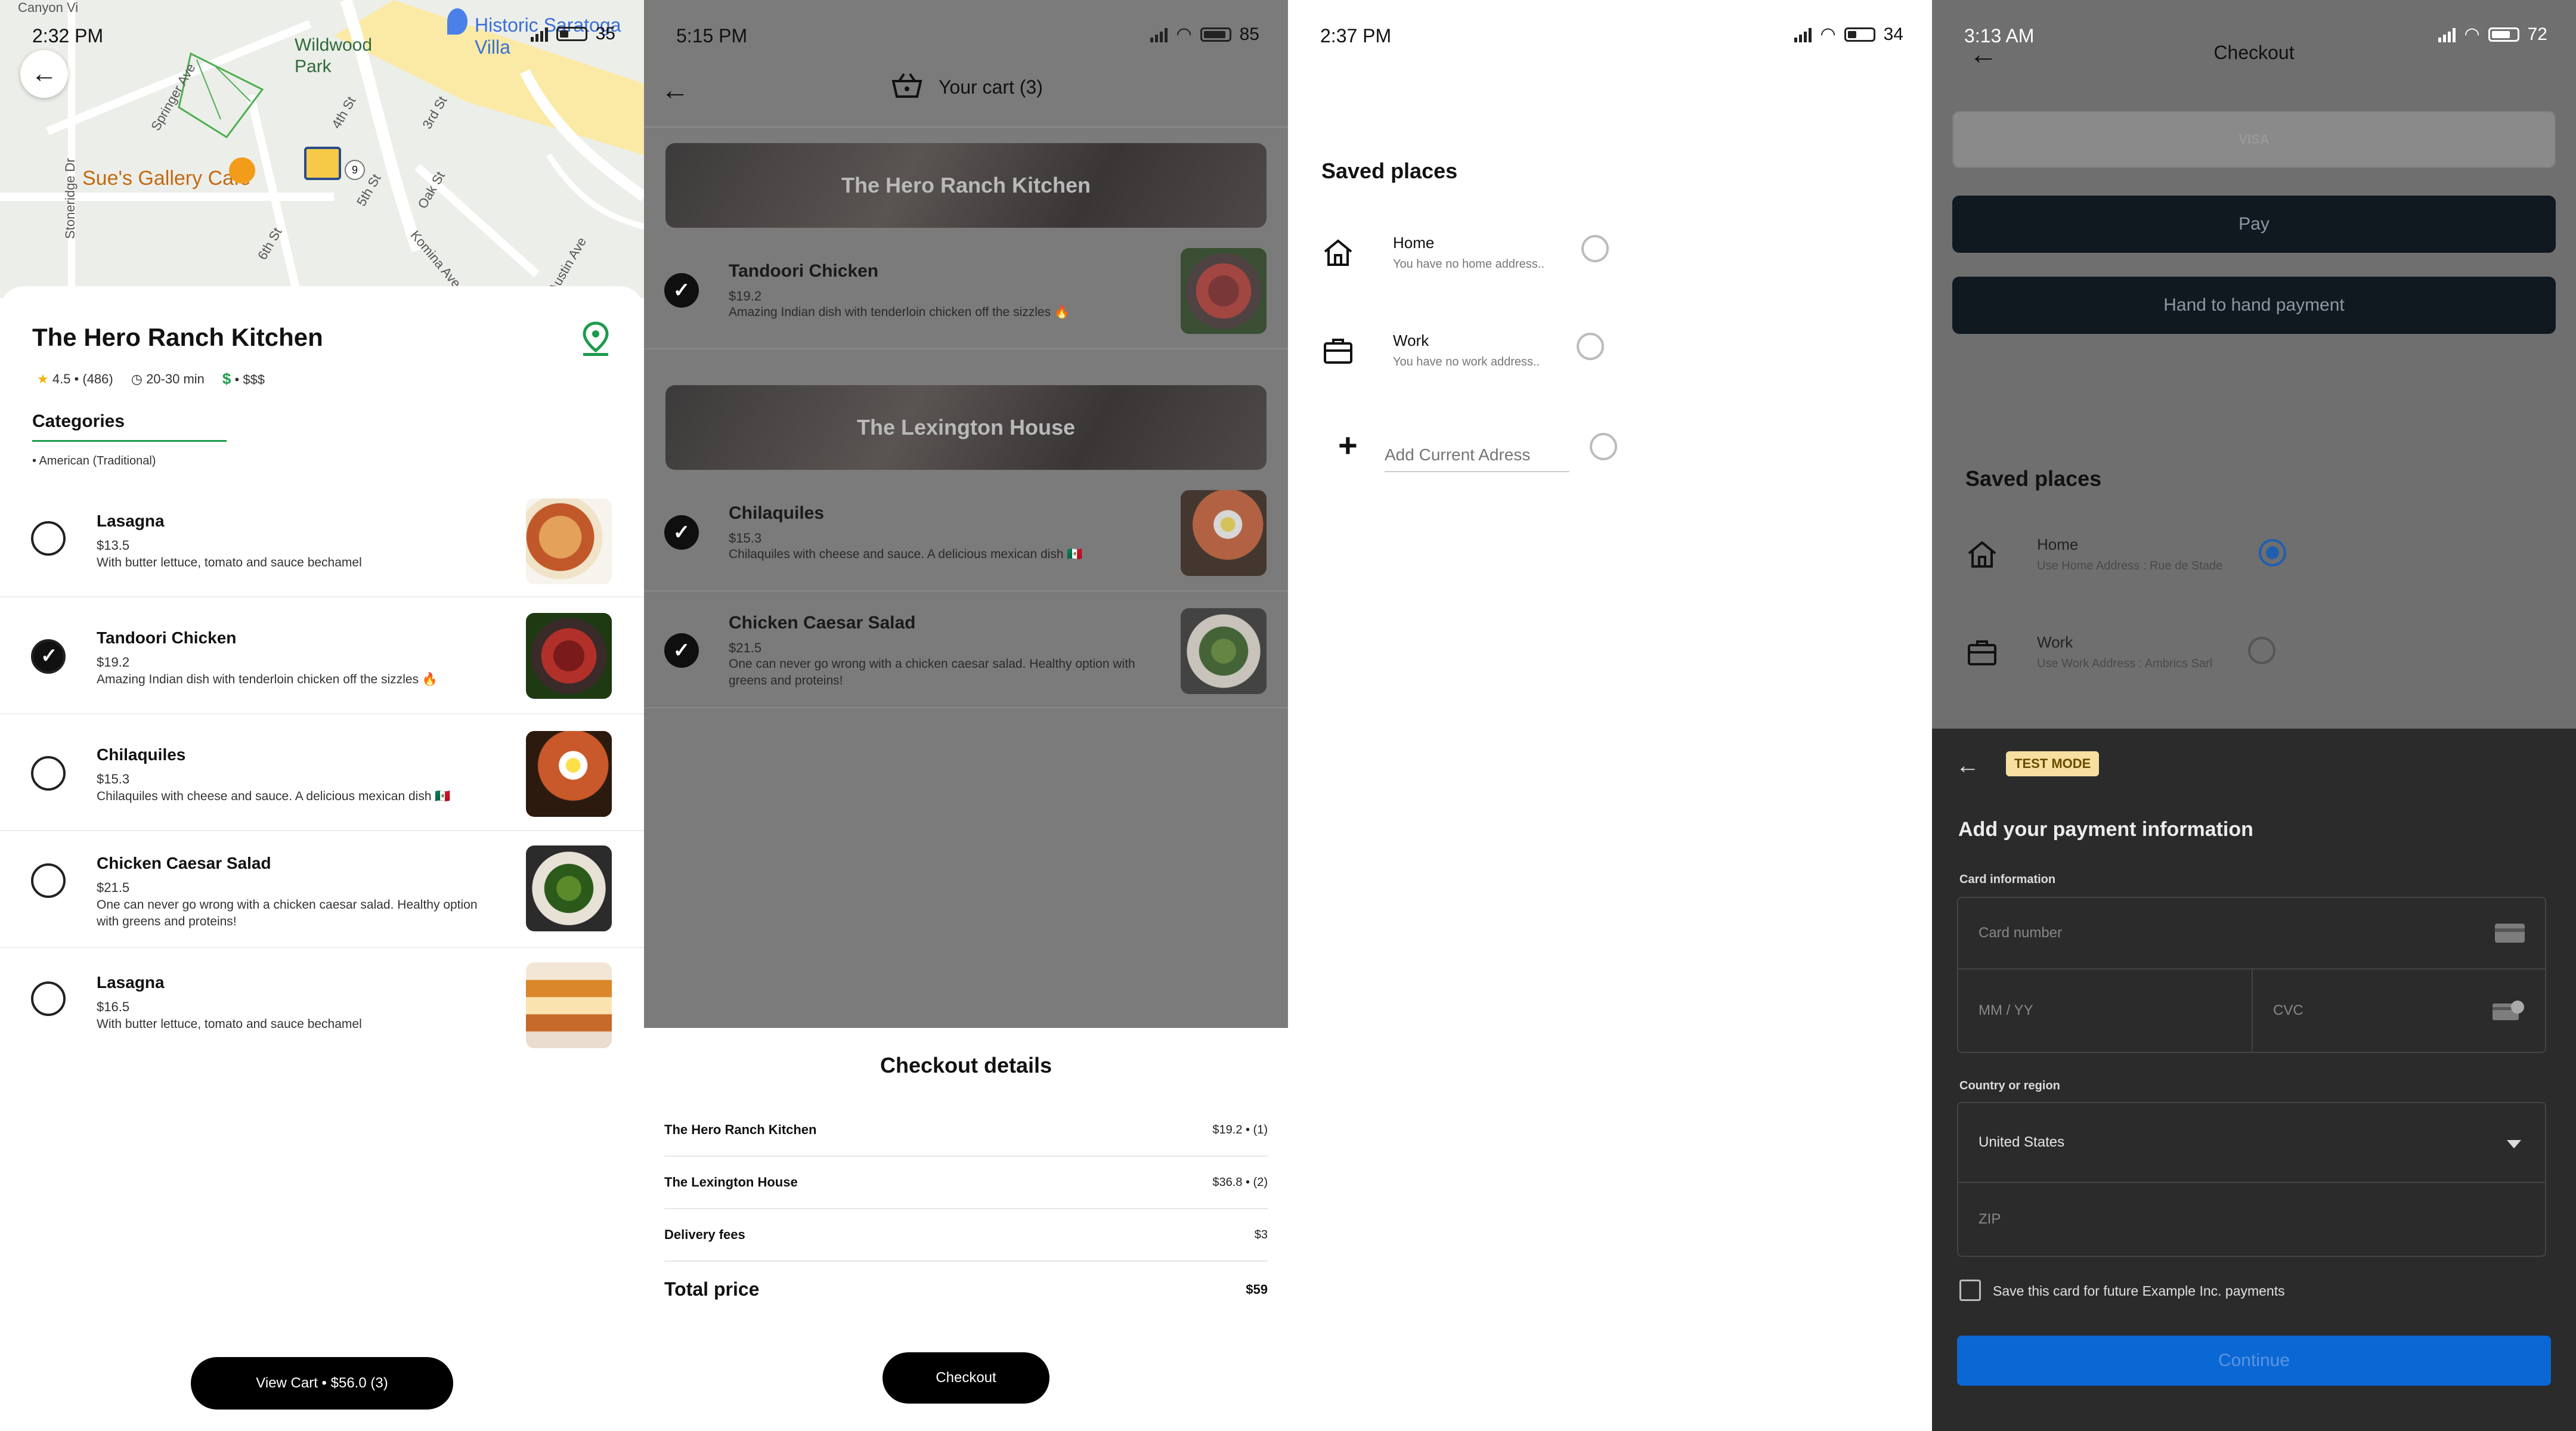 The width and height of the screenshot is (2576, 1431). Describe the element at coordinates (1348, 445) in the screenshot. I see `plus-icon: +` at that location.